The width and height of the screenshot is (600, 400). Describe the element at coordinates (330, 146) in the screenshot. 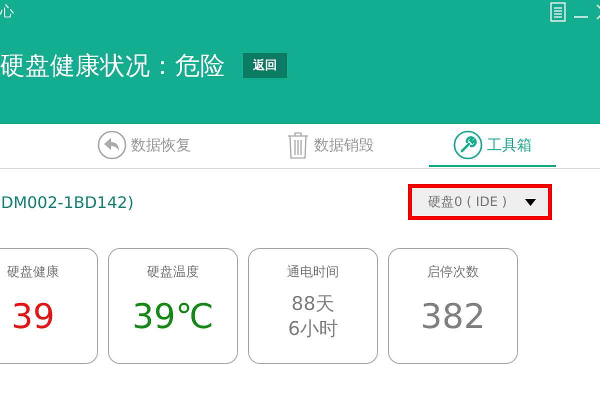

I see `tab: 数据销毁` at that location.